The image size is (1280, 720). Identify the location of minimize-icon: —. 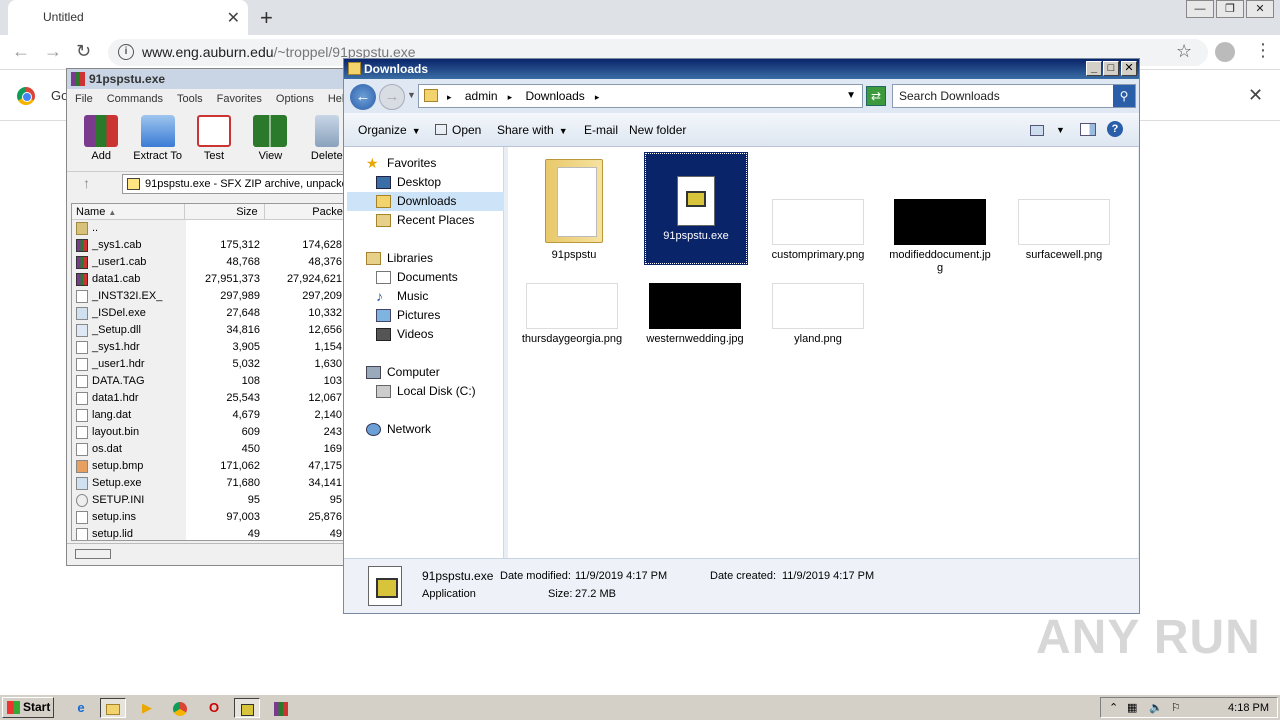
(1200, 9).